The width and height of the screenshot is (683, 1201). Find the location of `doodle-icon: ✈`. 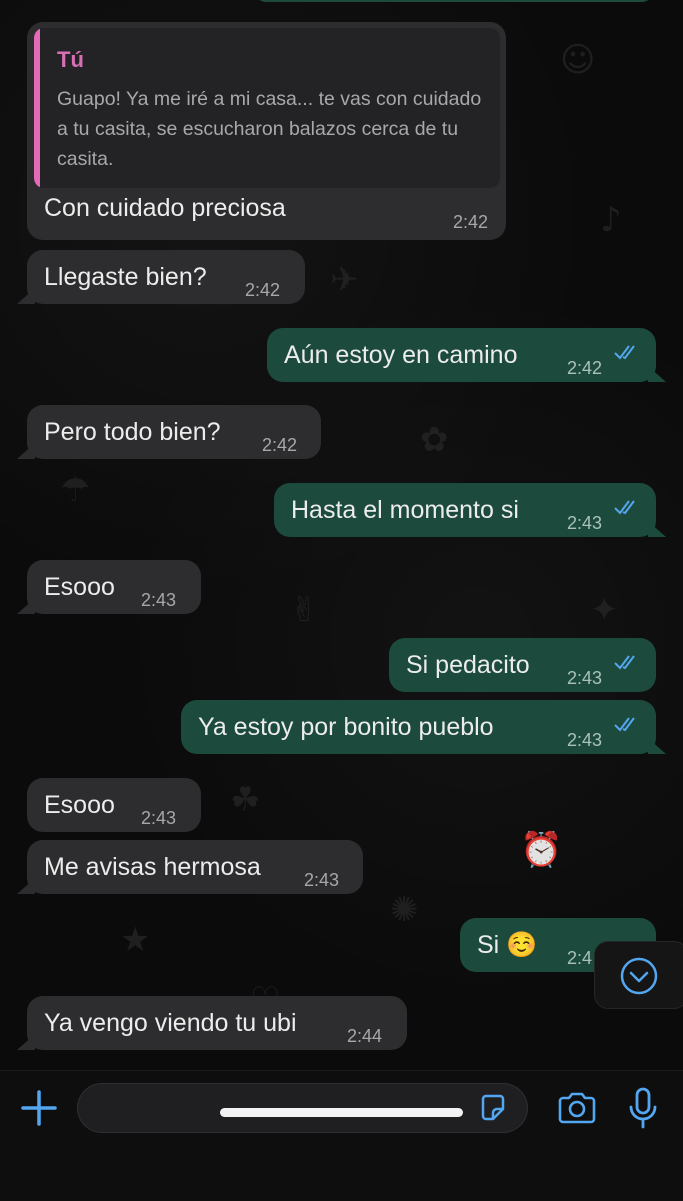

doodle-icon: ✈ is located at coordinates (344, 280).